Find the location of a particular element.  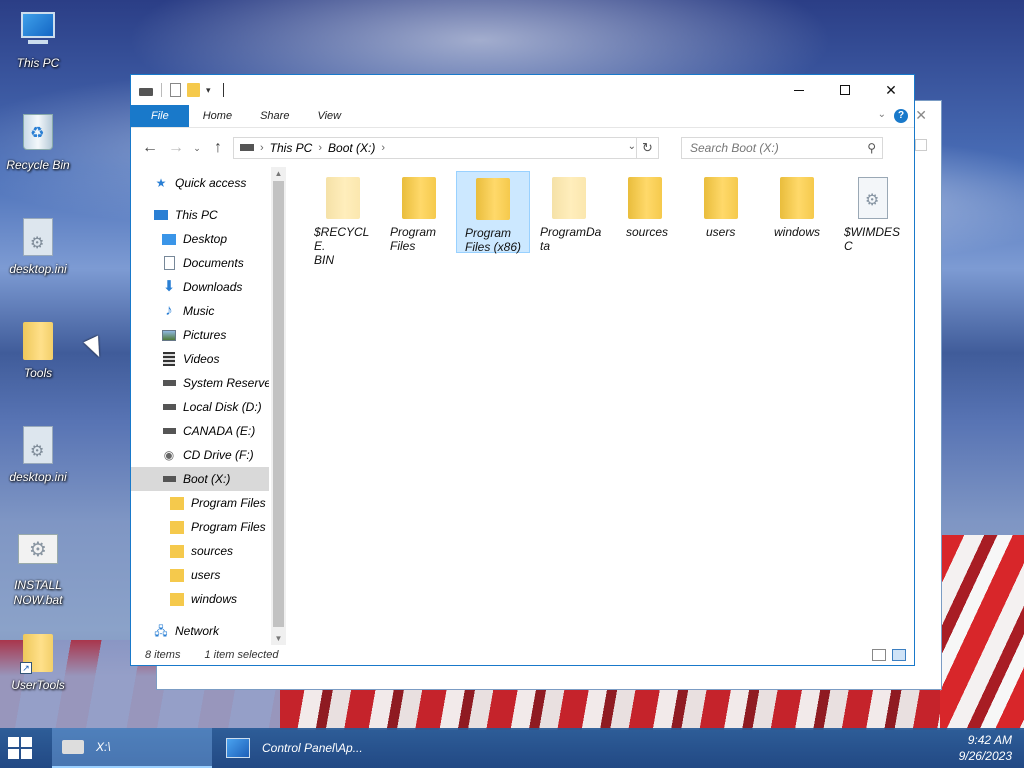

recycle-bin-icon is located at coordinates (38, 134).